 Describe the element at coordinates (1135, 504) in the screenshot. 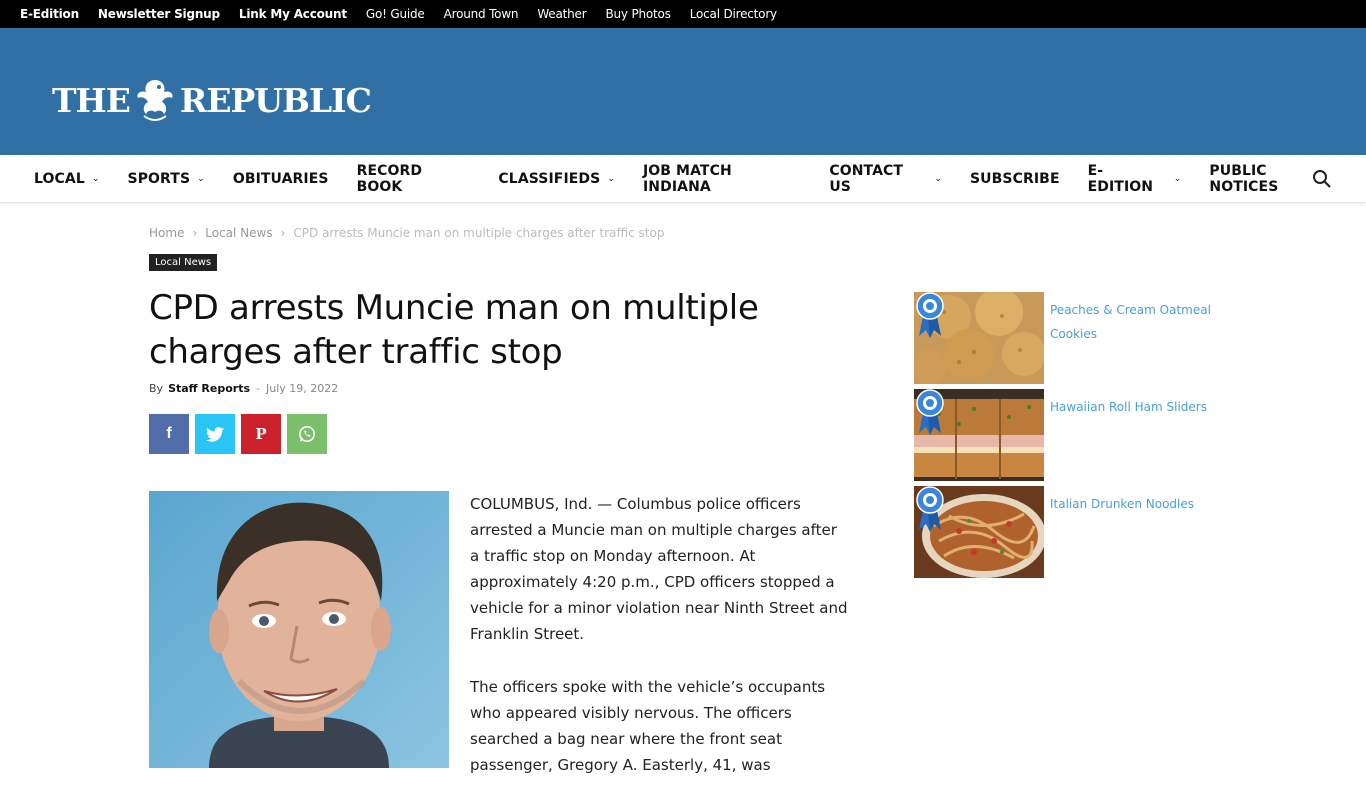

I see `recipe-link: Italian Drunken Noodles` at that location.